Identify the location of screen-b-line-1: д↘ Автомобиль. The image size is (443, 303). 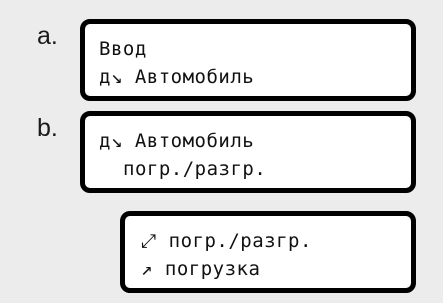
(177, 141).